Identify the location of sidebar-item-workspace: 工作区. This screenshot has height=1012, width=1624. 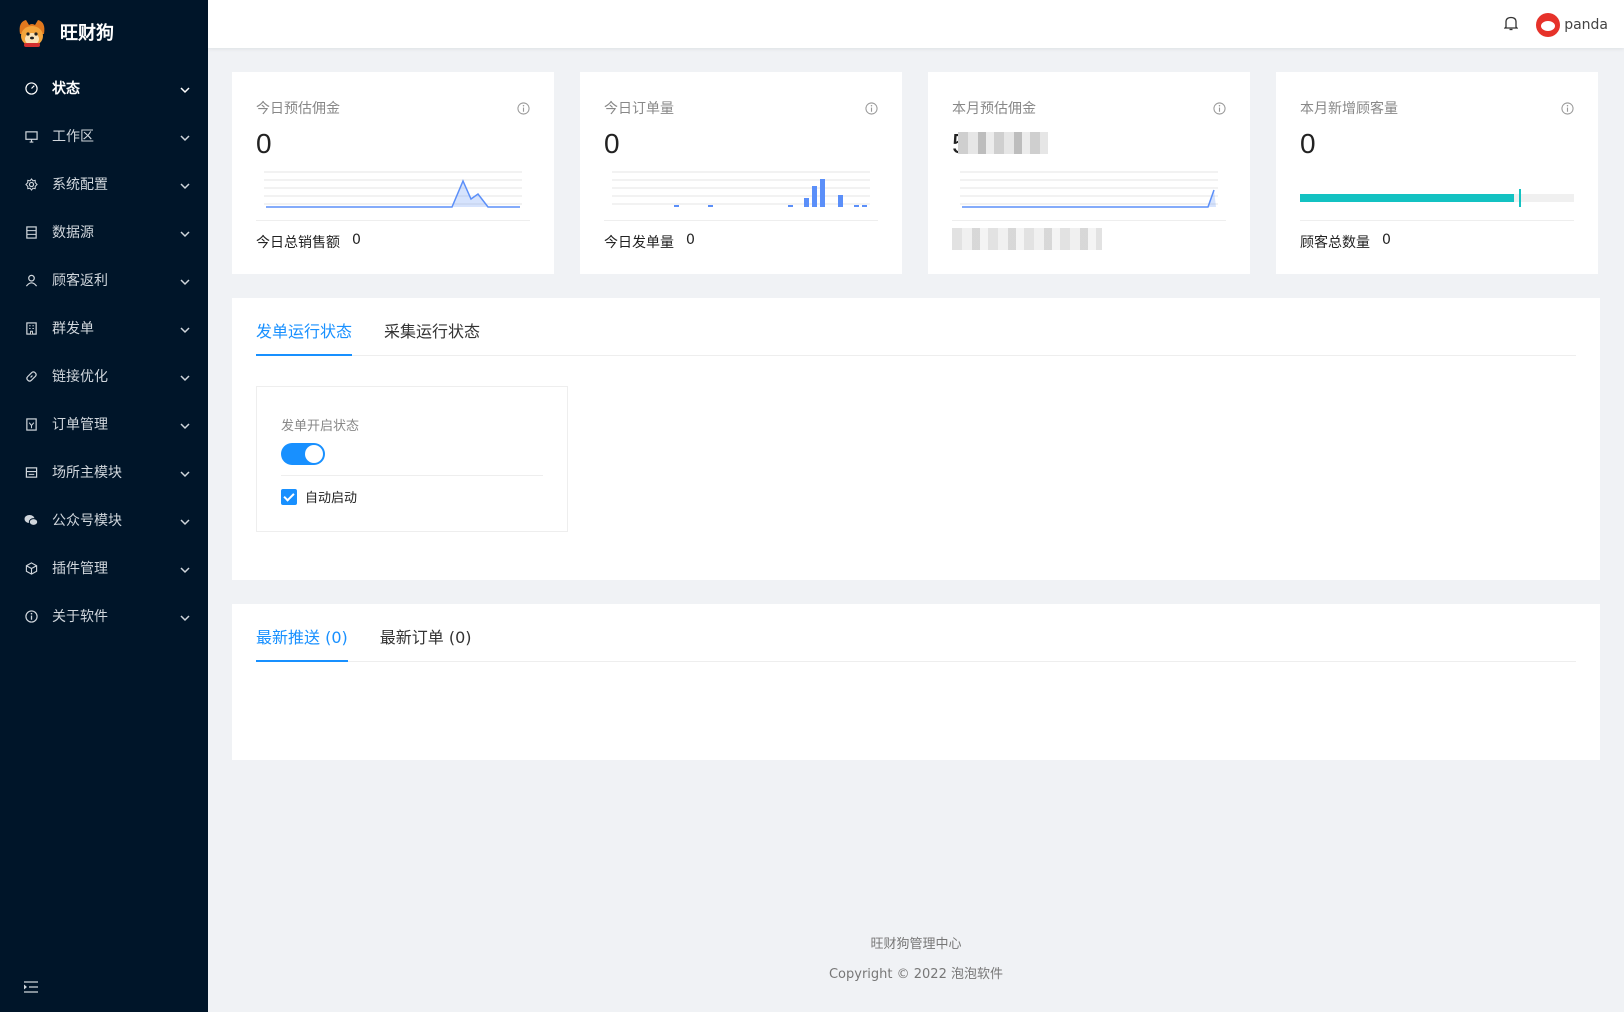
(104, 136).